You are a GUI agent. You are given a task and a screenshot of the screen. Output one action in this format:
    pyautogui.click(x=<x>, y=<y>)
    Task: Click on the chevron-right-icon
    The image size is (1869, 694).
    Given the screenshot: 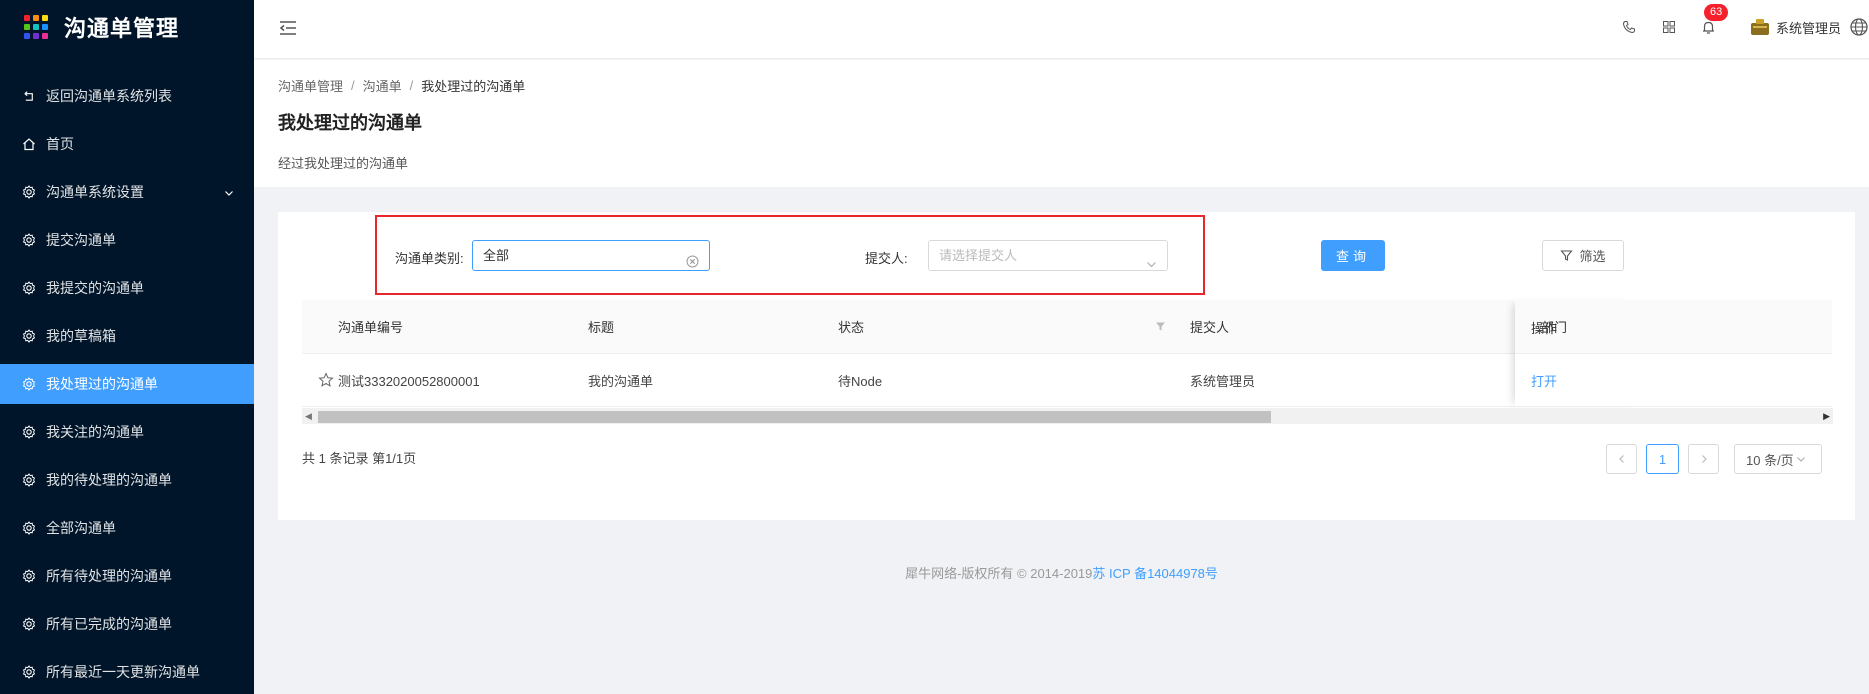 What is the action you would take?
    pyautogui.click(x=1704, y=459)
    